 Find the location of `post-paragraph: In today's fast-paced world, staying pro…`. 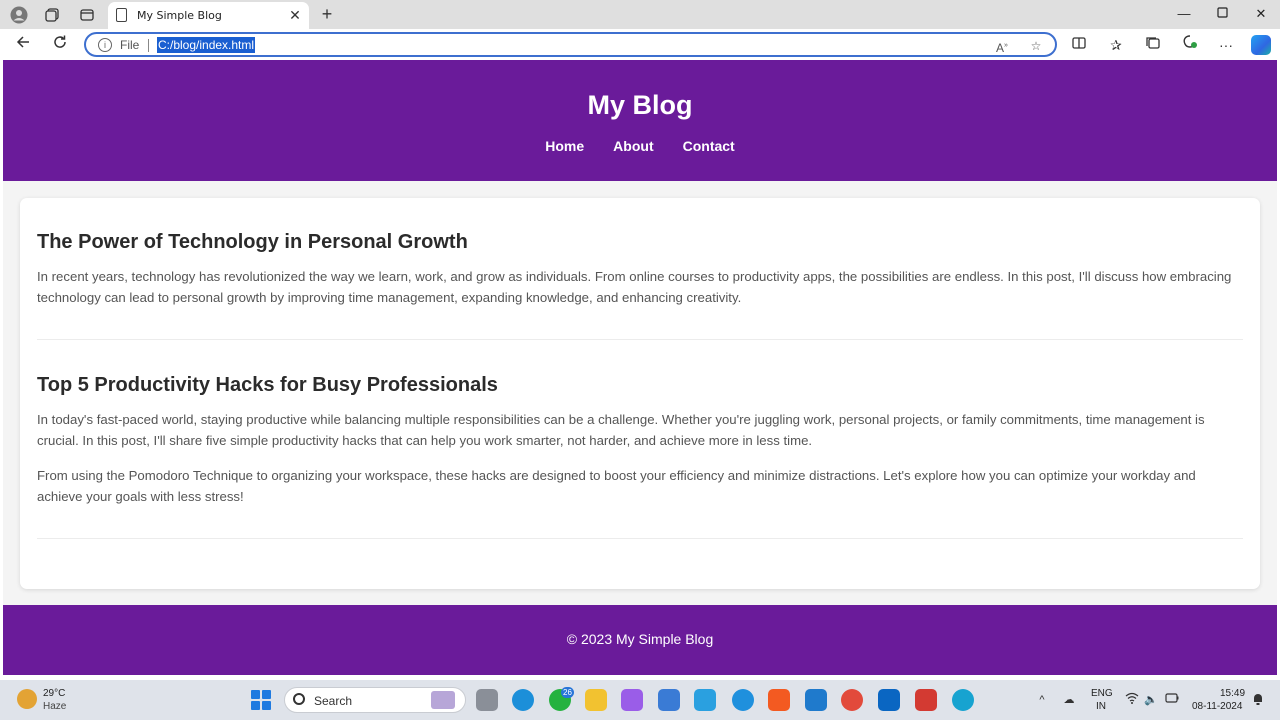

post-paragraph: In today's fast-paced world, staying pro… is located at coordinates (621, 430).